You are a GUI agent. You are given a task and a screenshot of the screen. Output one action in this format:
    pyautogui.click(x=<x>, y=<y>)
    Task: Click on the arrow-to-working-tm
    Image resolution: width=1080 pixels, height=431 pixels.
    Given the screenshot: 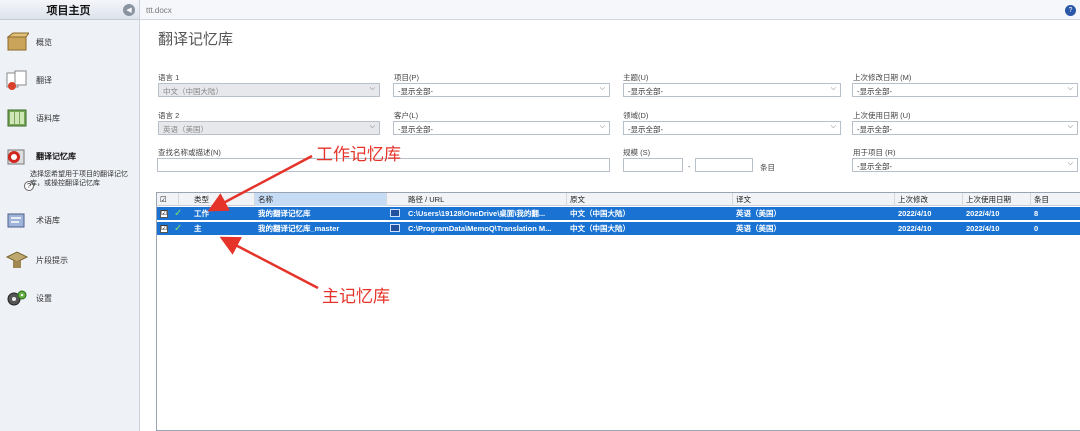 What is the action you would take?
    pyautogui.click(x=260, y=183)
    